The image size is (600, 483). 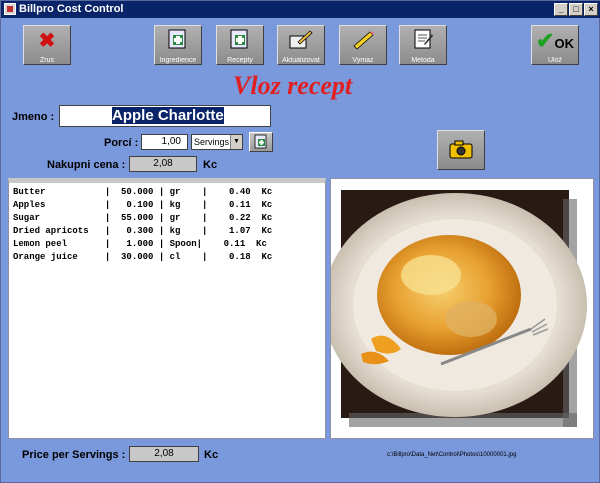 I want to click on pencil-icon, so click(x=363, y=42).